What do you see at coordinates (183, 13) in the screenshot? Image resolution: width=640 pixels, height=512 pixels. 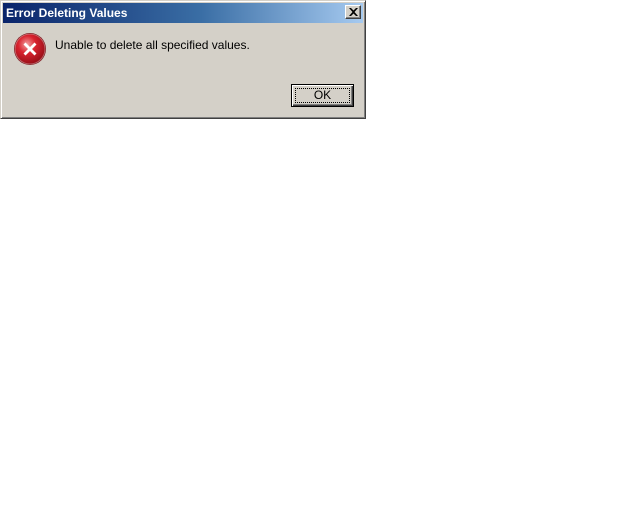 I see `dialog-titlebar: Error Deleting Values` at bounding box center [183, 13].